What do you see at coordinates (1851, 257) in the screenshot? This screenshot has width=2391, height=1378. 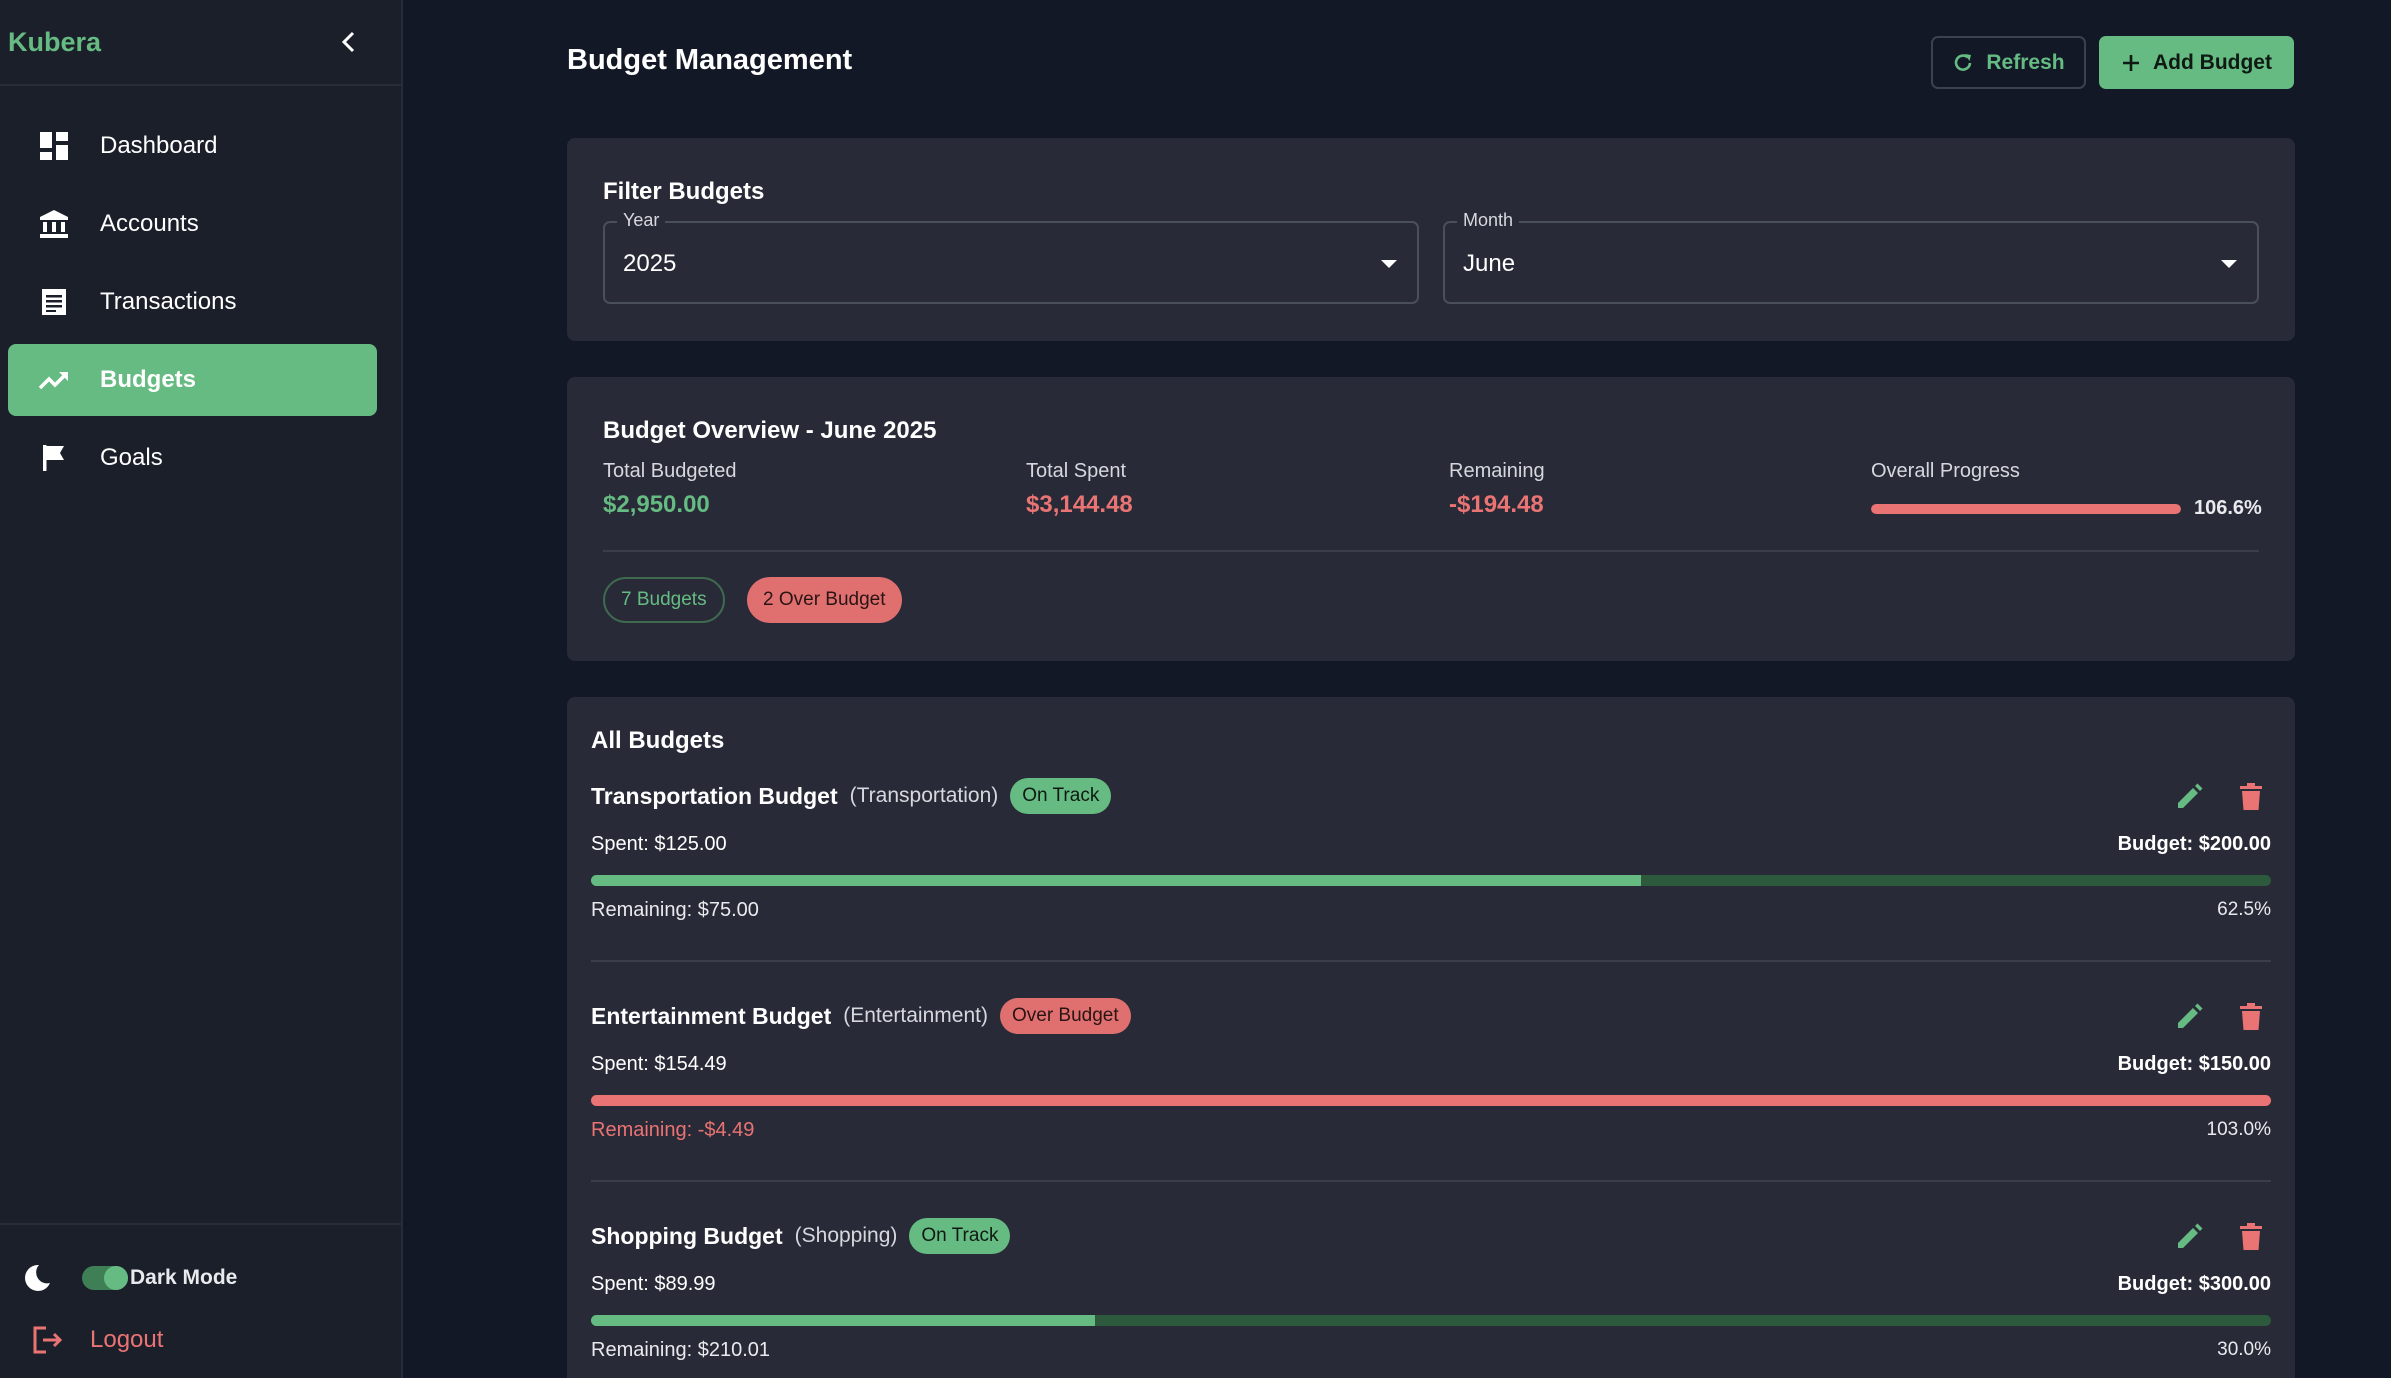 I see `month-select: Month June` at bounding box center [1851, 257].